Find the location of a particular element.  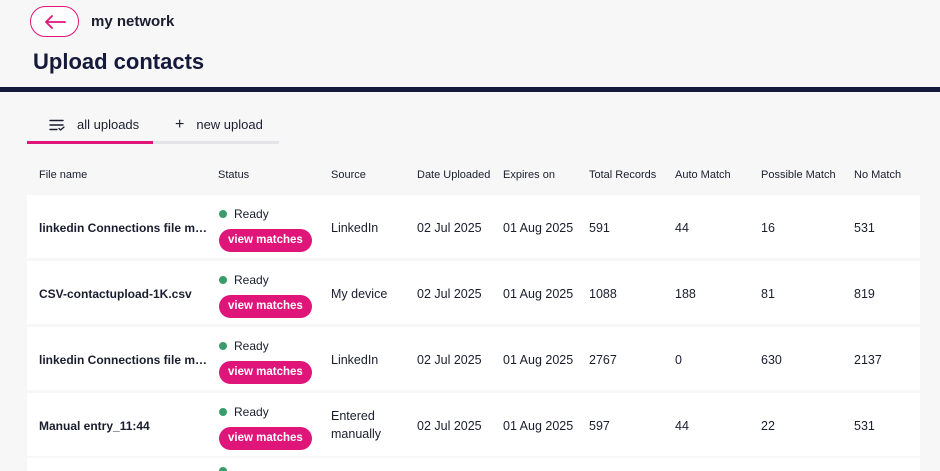

col-status: Status is located at coordinates (233, 175).